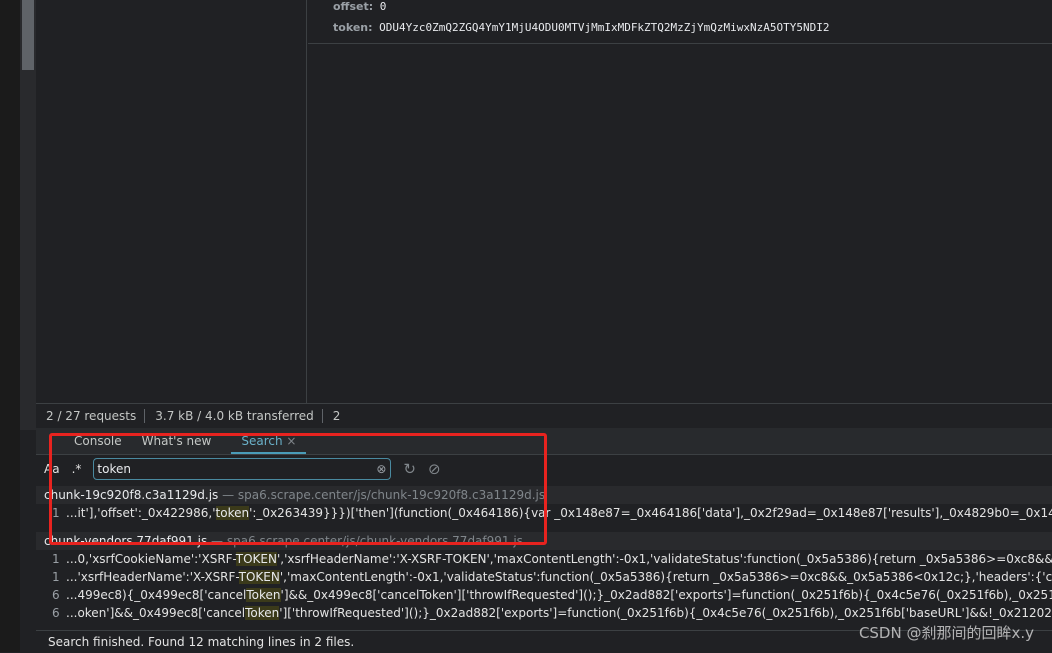 The image size is (1052, 653). I want to click on watermark: CSDN @刹那间的回眸x.y, so click(946, 633).